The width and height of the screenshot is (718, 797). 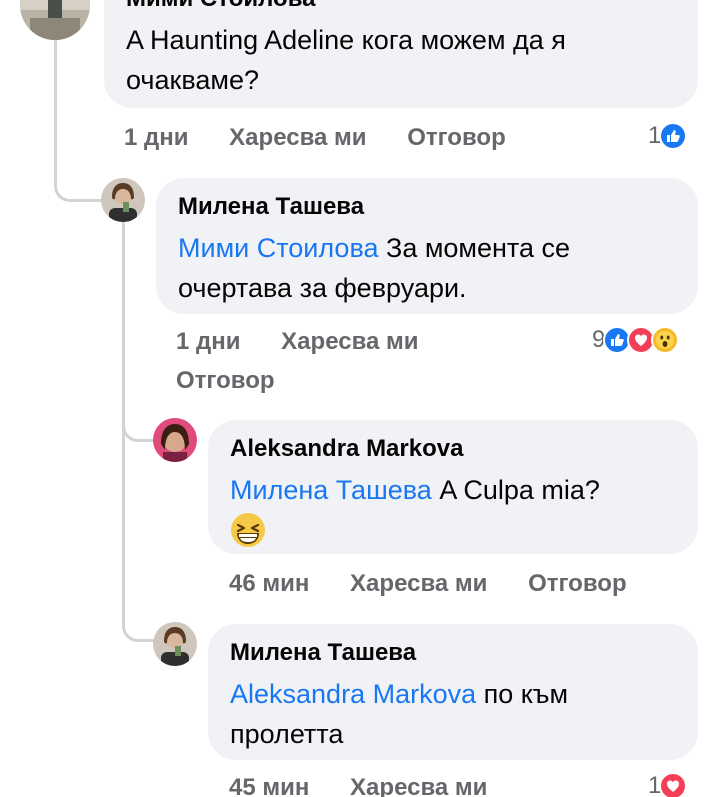 I want to click on comment-actions: 1 дни Харесва ми, so click(x=297, y=342).